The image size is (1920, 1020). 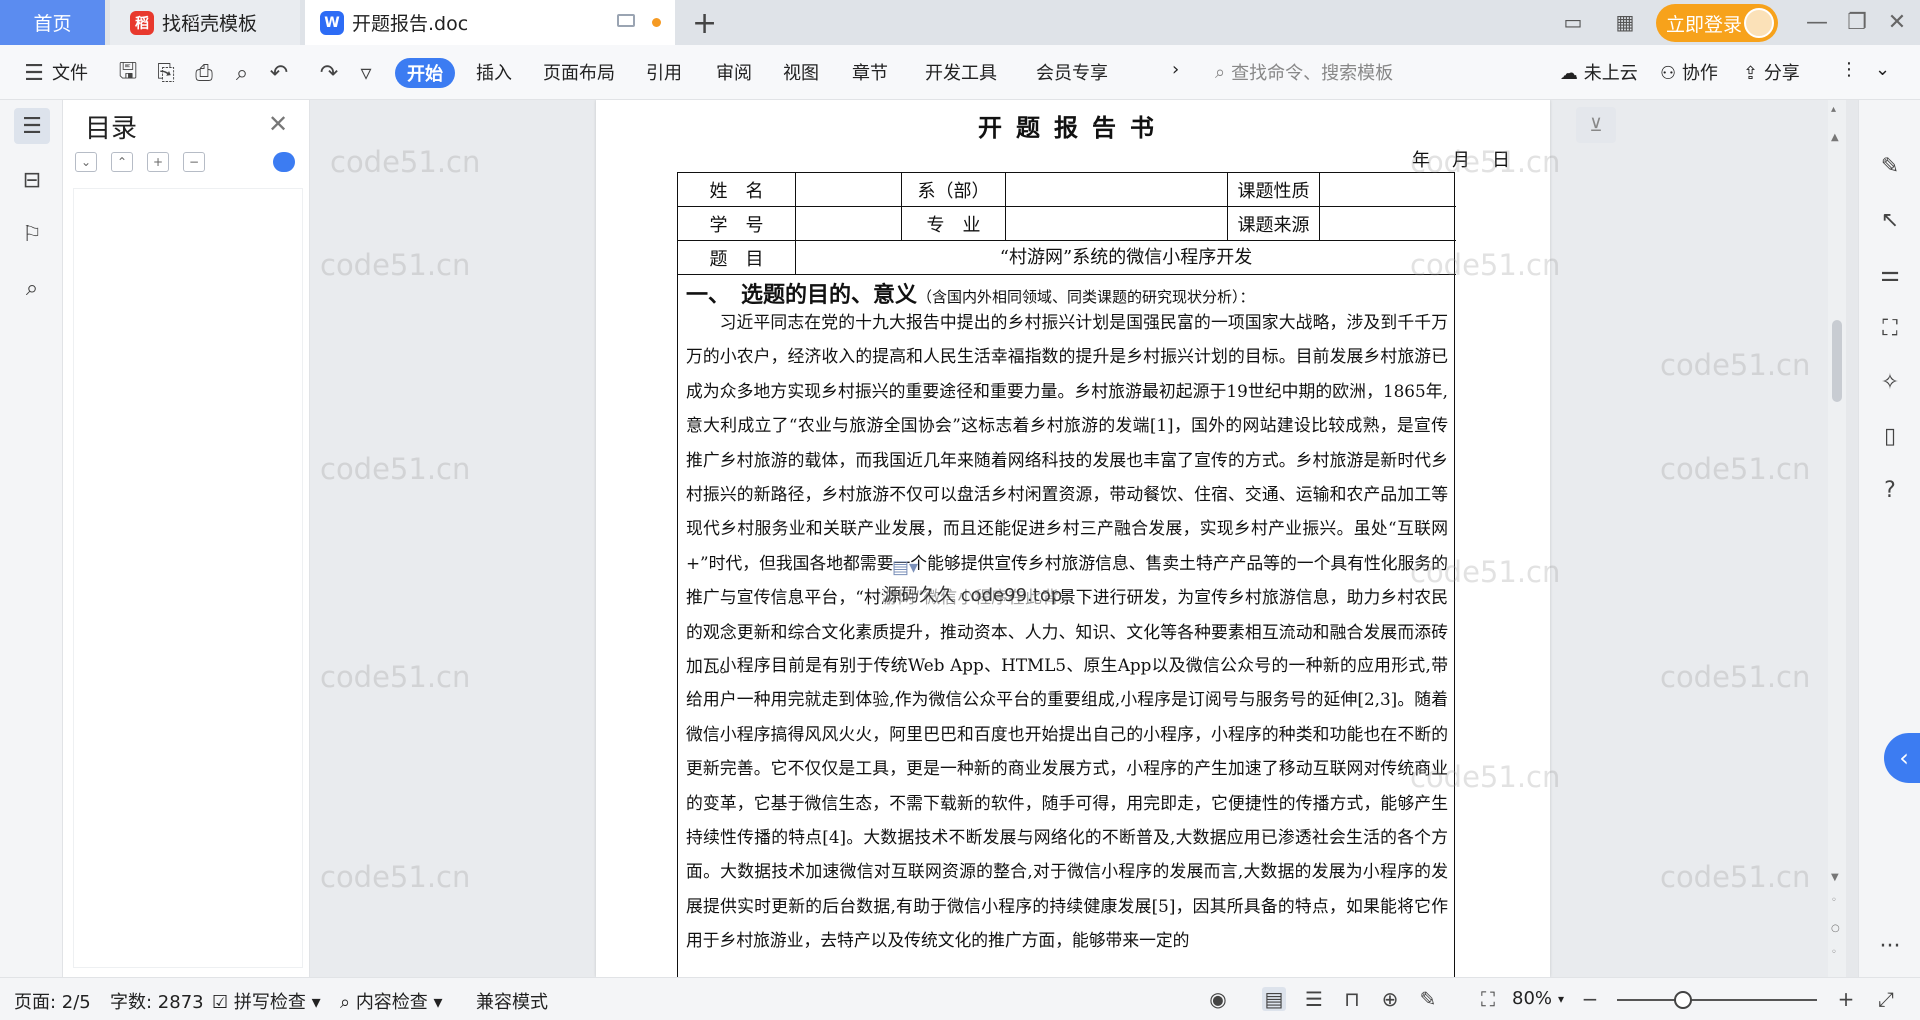 I want to click on fit-page-icon: ⛶, so click(x=1488, y=999).